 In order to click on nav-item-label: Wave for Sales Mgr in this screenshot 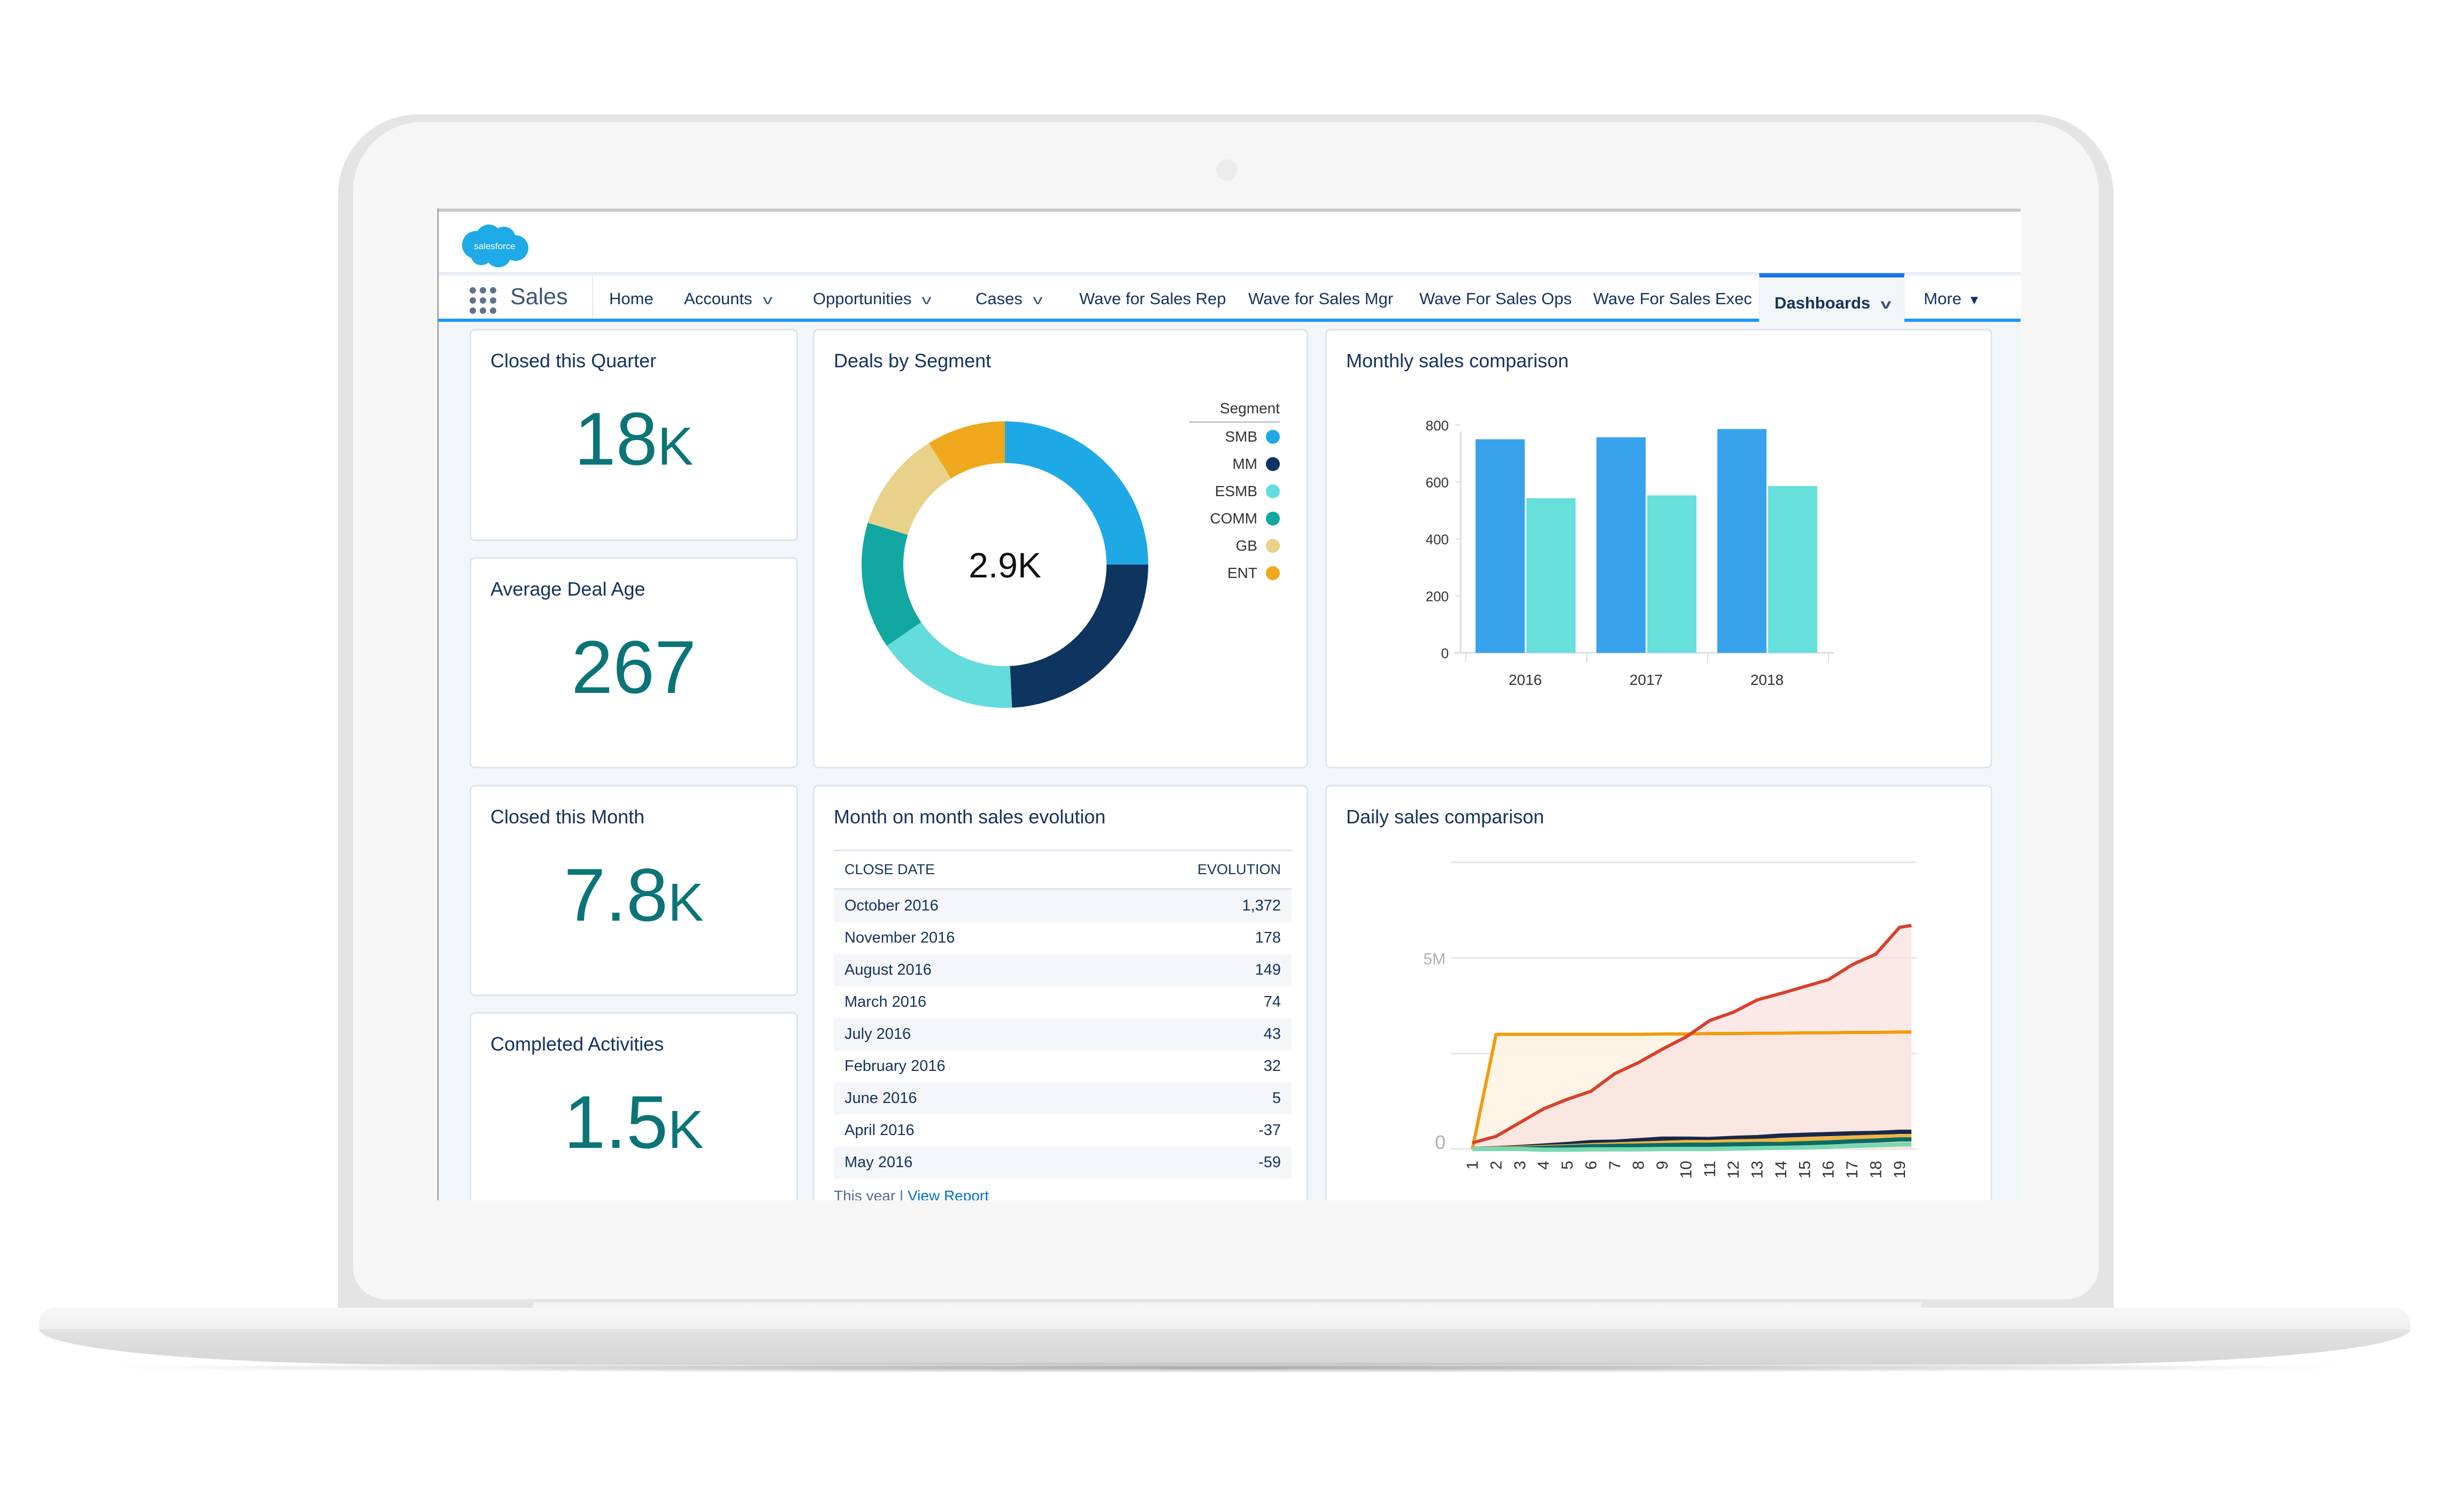, I will do `click(1321, 298)`.